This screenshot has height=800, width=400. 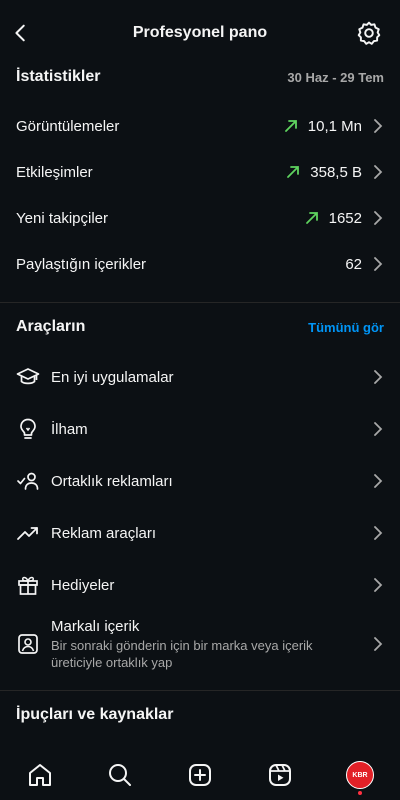 What do you see at coordinates (200, 715) in the screenshot?
I see `tips-header: İpuçları ve kaynaklar` at bounding box center [200, 715].